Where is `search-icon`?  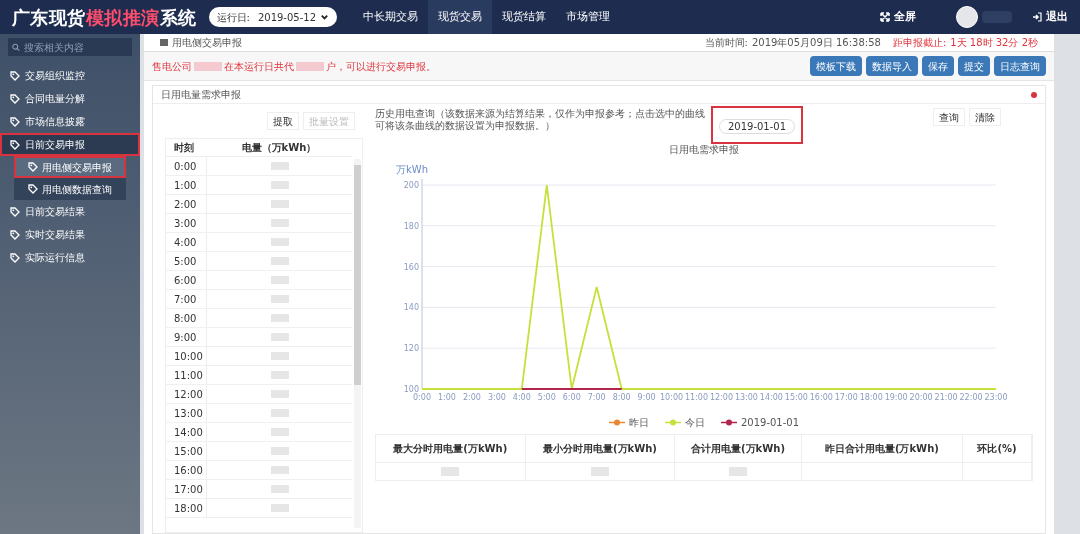 search-icon is located at coordinates (16, 47).